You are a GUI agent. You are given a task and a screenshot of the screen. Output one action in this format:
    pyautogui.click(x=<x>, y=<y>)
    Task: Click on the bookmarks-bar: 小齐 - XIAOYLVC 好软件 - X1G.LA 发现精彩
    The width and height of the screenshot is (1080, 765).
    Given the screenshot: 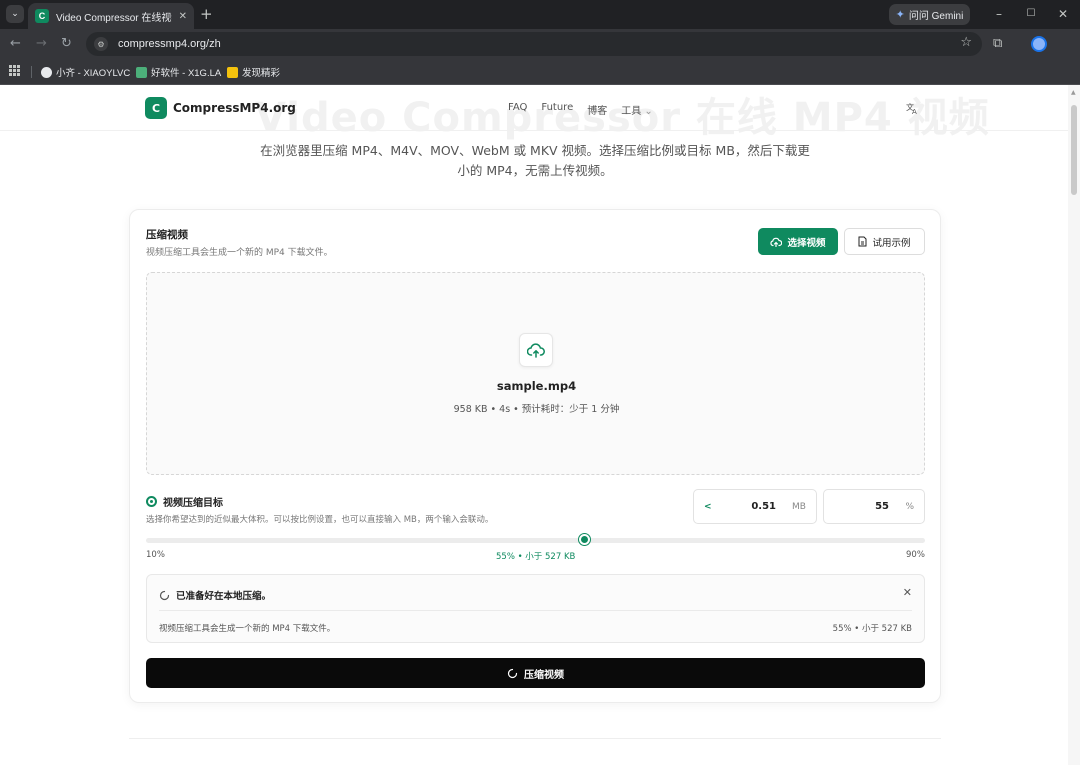 What is the action you would take?
    pyautogui.click(x=540, y=72)
    